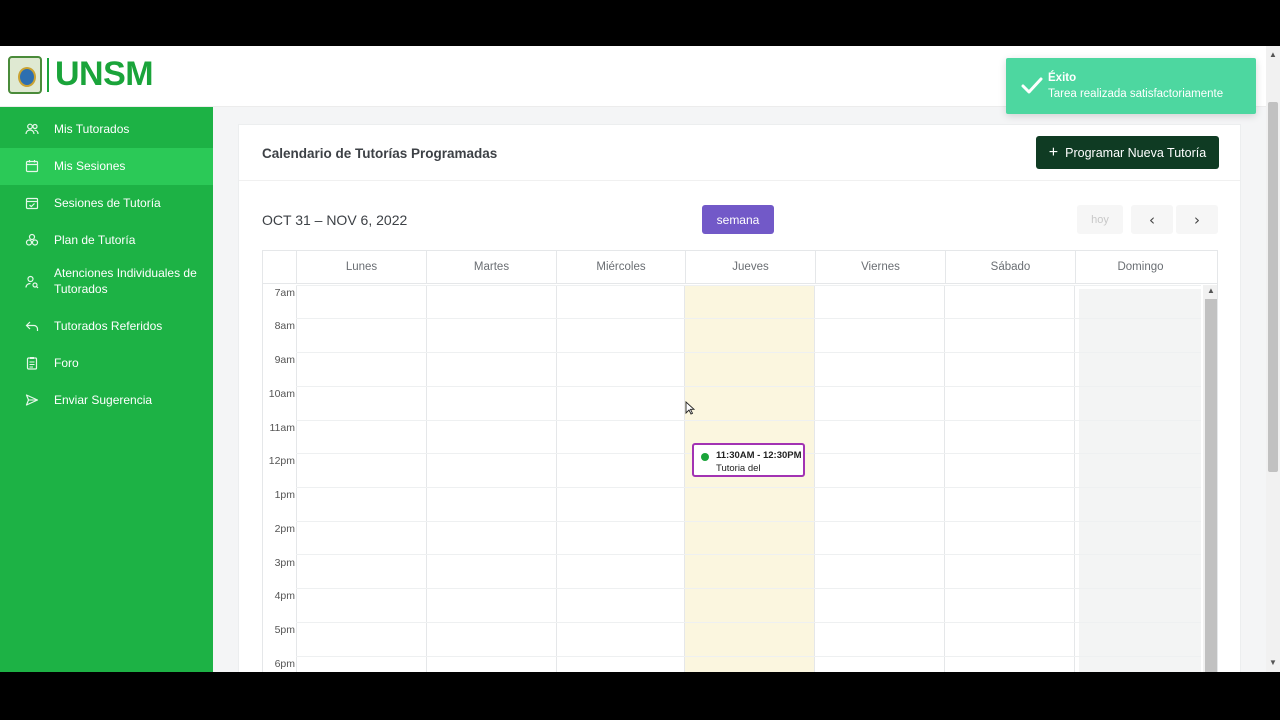 The image size is (1280, 720). Describe the element at coordinates (125, 281) in the screenshot. I see `sidebar-item-label: Atenciones Individuales de Tutorados` at that location.